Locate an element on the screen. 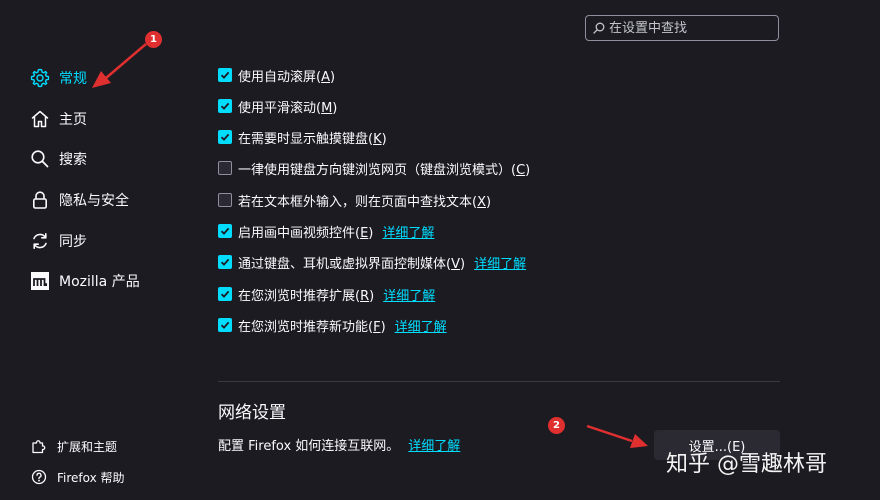 The height and width of the screenshot is (500, 880). sidebar-item-label: 同步 is located at coordinates (73, 242).